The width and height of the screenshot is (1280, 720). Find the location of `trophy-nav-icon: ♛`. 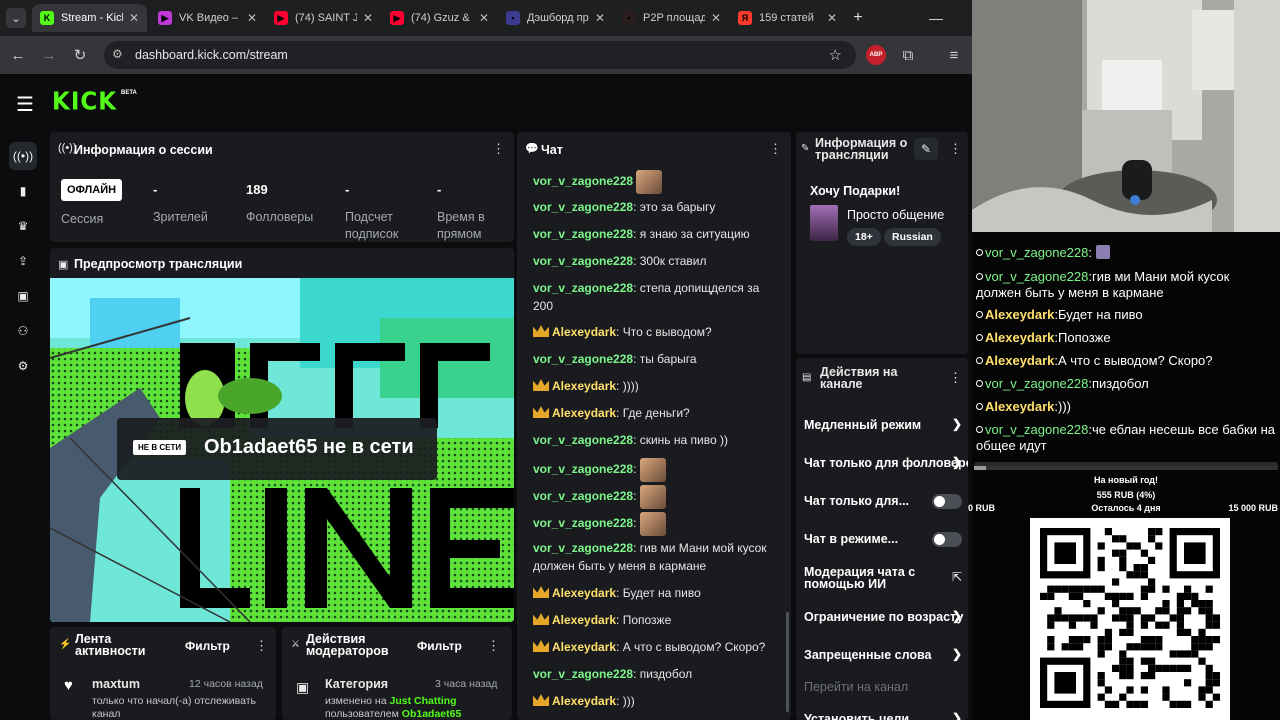

trophy-nav-icon: ♛ is located at coordinates (23, 226).